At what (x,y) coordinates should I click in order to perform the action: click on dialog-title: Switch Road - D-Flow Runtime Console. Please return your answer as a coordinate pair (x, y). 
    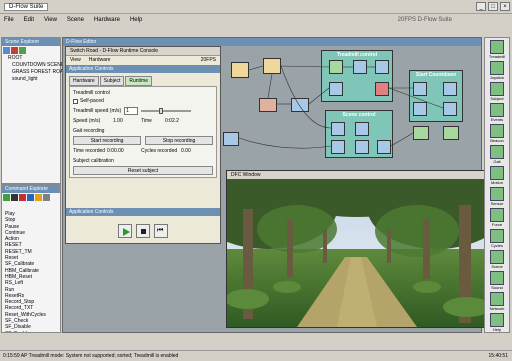
    Looking at the image, I should click on (143, 51).